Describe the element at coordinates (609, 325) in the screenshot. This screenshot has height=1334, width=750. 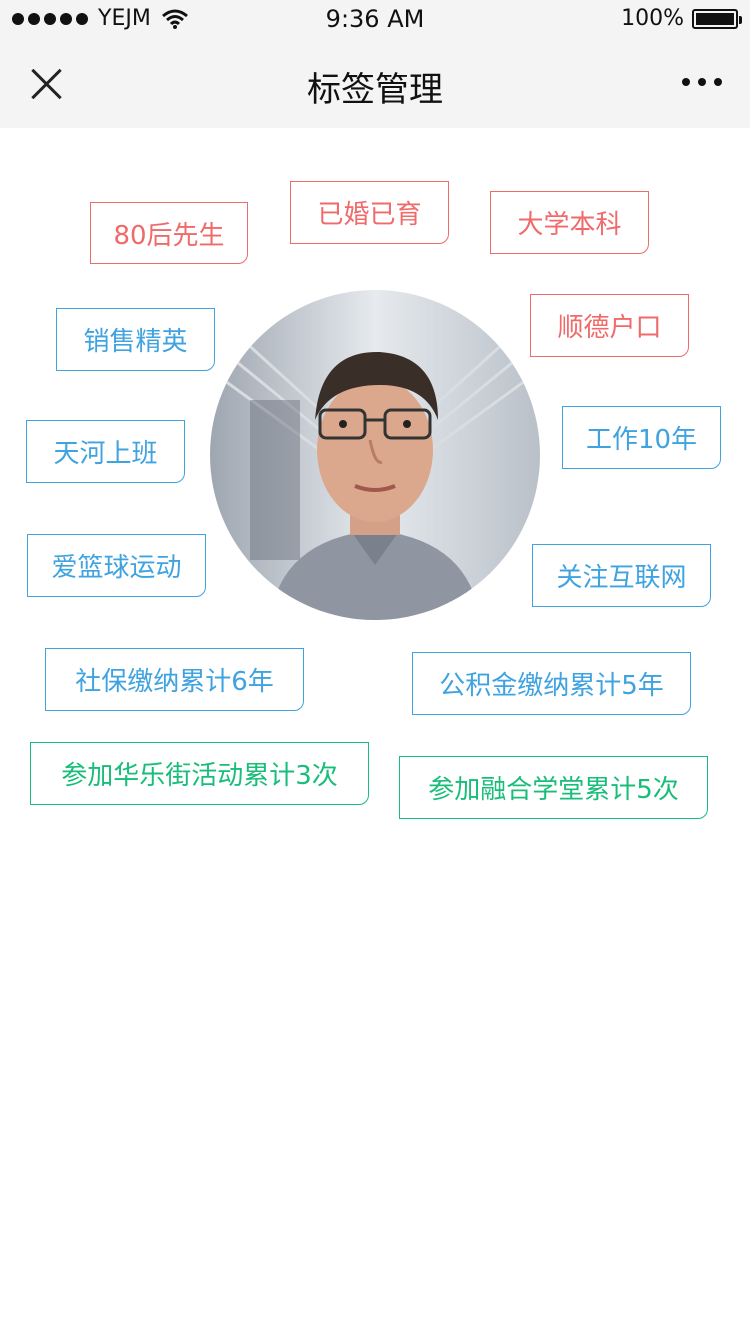
I see `tag-item: 顺德户口` at that location.